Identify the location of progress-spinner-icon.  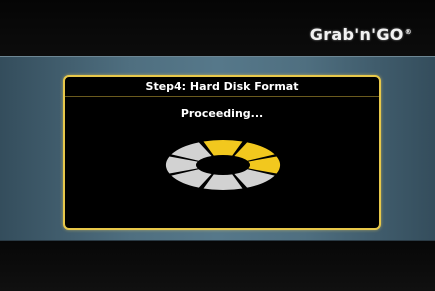
(223, 165).